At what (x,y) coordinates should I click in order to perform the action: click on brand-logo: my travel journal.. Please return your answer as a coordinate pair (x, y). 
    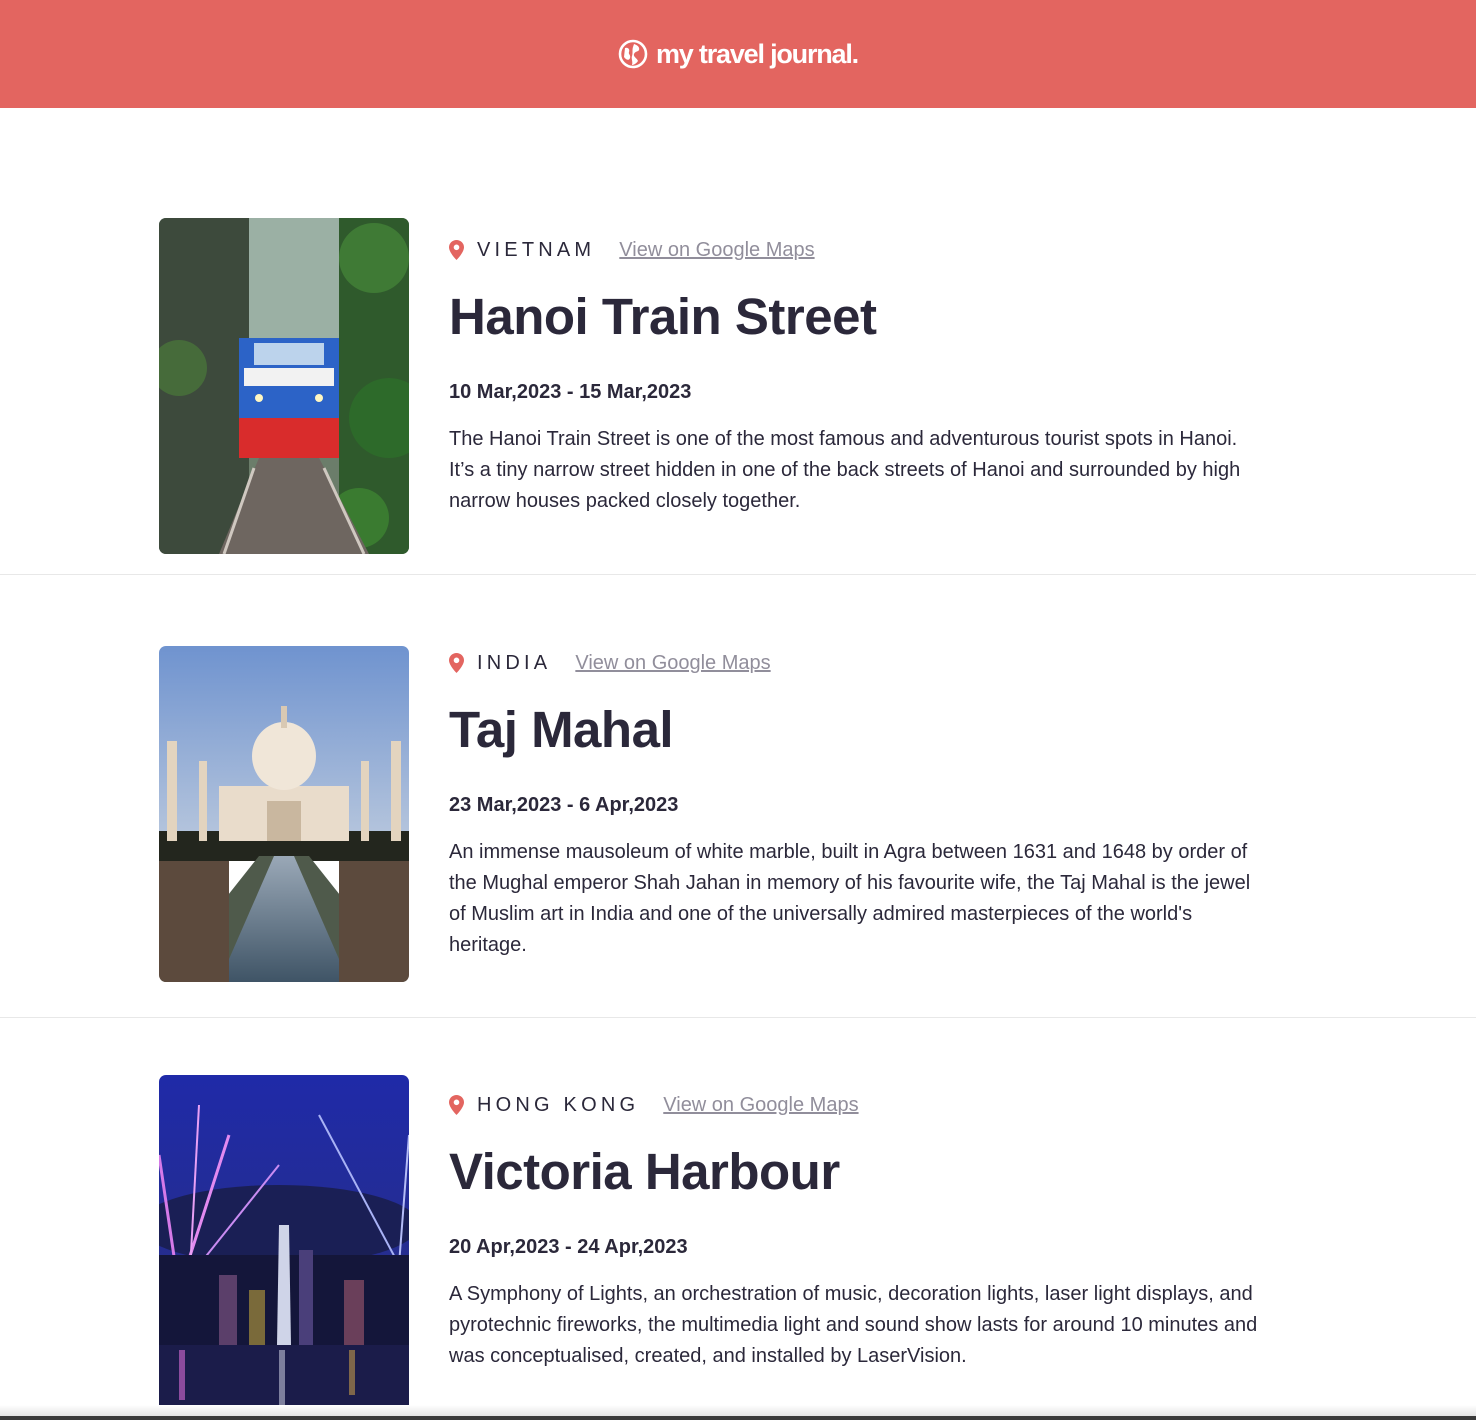
    Looking at the image, I should click on (738, 54).